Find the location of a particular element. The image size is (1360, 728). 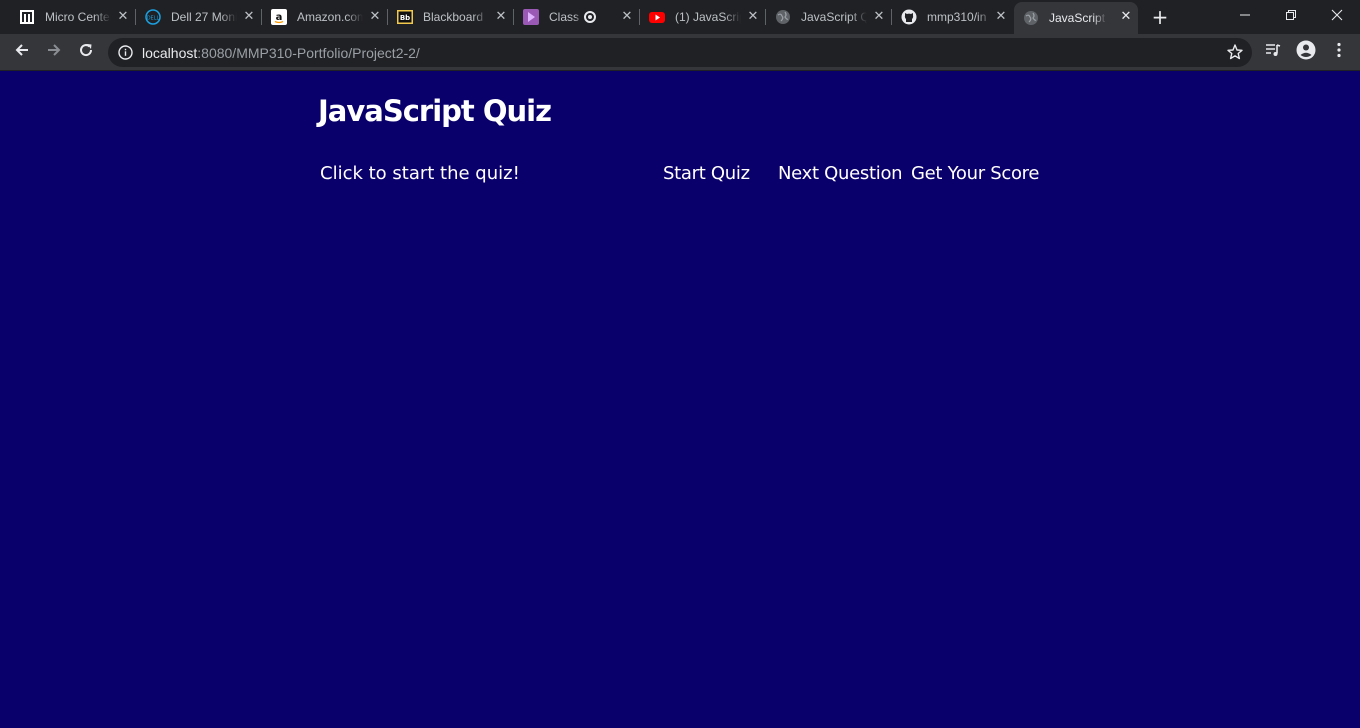

tab-title: Micro Center is located at coordinates (78, 17).